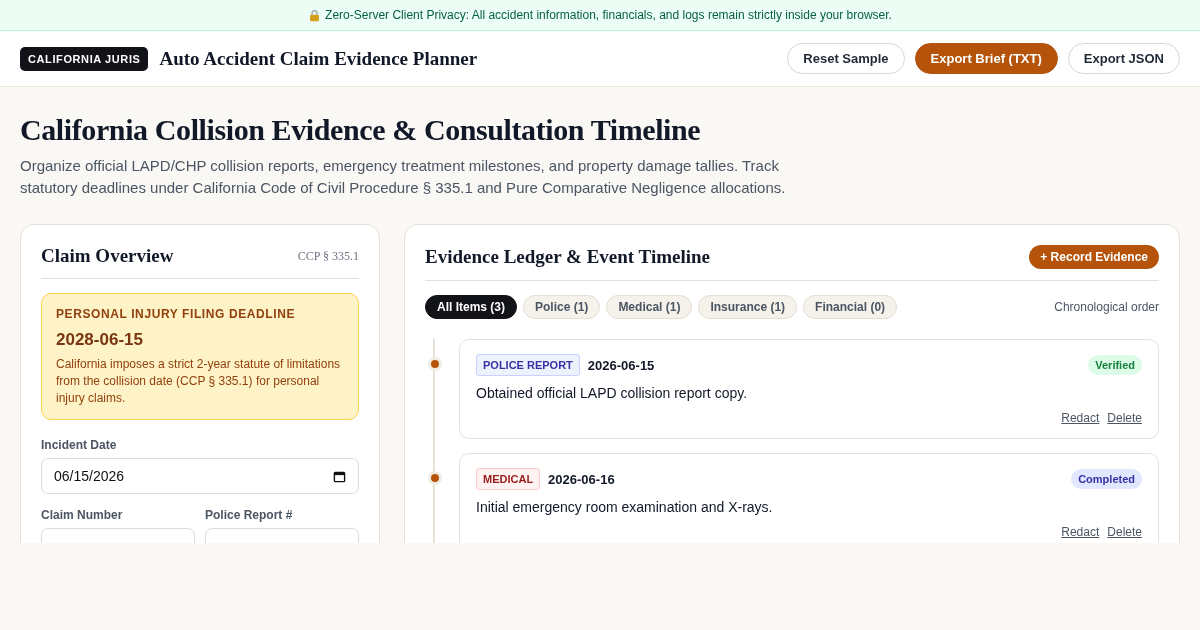 Image resolution: width=1200 pixels, height=630 pixels. I want to click on header-button: Reset Sample, so click(846, 58).